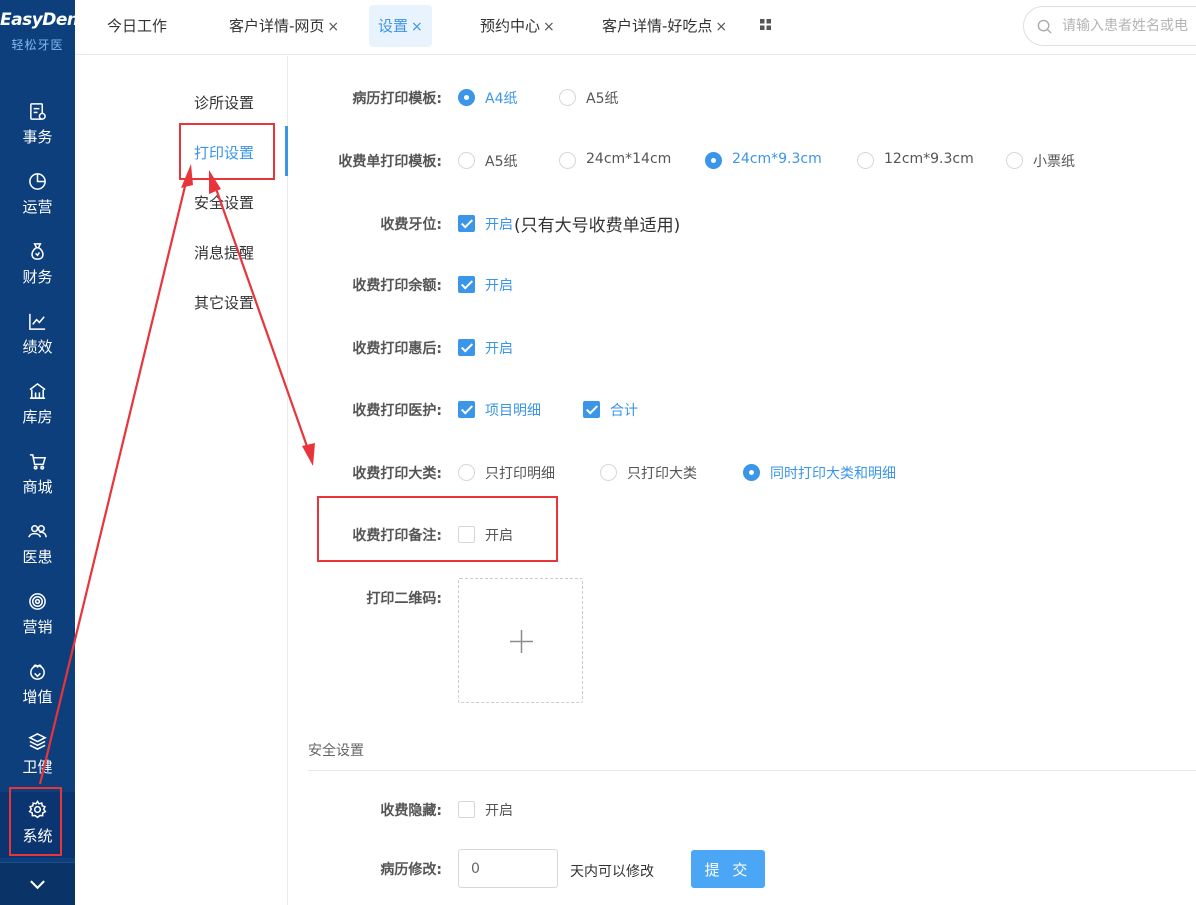 The width and height of the screenshot is (1196, 905). What do you see at coordinates (628, 159) in the screenshot?
I see `option-label: 24cm*14cm` at bounding box center [628, 159].